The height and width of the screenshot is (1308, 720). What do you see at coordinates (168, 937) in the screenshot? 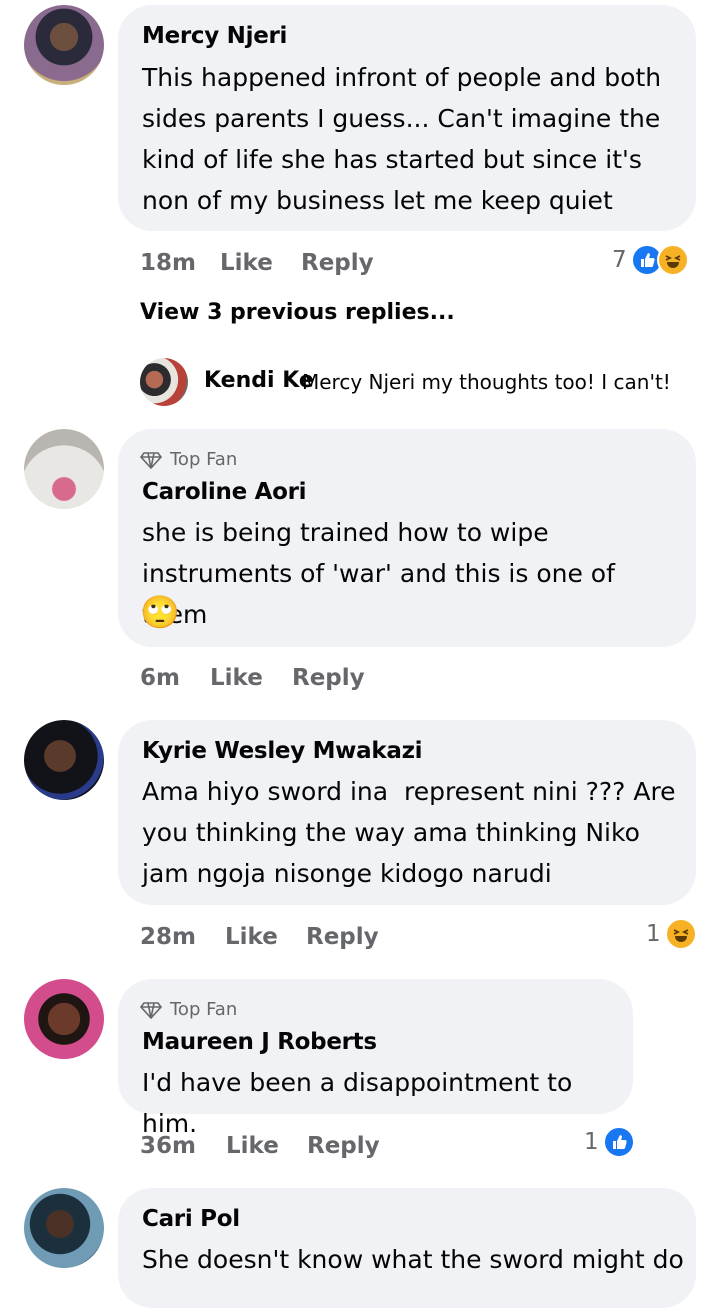
I see `comment-time: 28m` at bounding box center [168, 937].